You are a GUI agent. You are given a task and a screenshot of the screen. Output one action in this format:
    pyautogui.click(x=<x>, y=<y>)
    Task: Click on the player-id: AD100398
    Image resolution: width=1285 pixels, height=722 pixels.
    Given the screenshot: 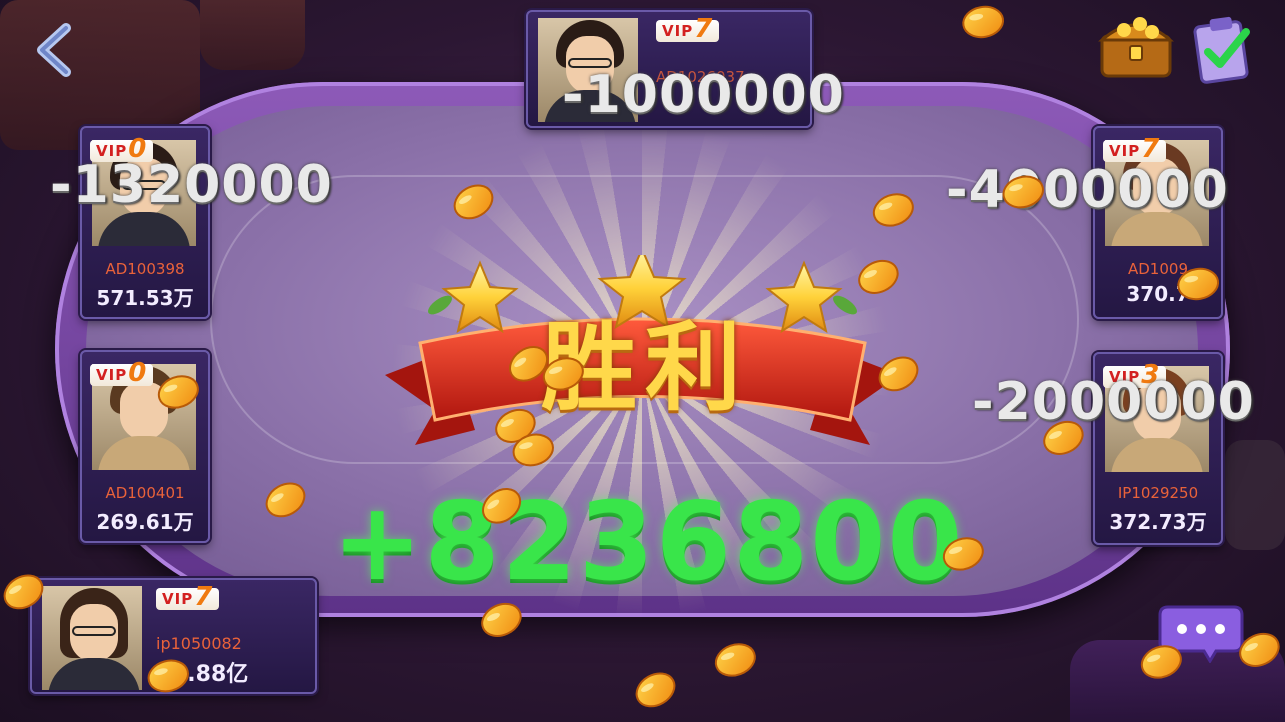 What is the action you would take?
    pyautogui.click(x=145, y=269)
    